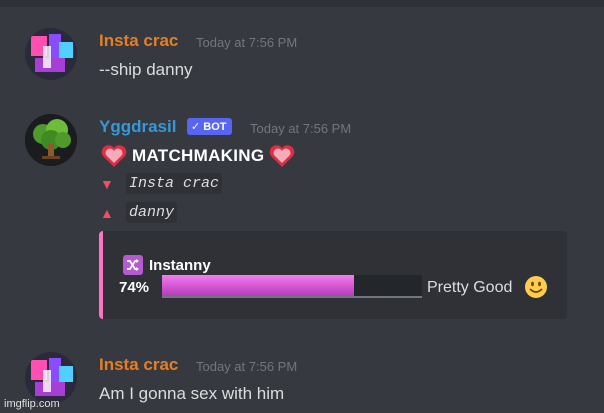  Describe the element at coordinates (536, 287) in the screenshot. I see `smile-emoji-icon` at that location.